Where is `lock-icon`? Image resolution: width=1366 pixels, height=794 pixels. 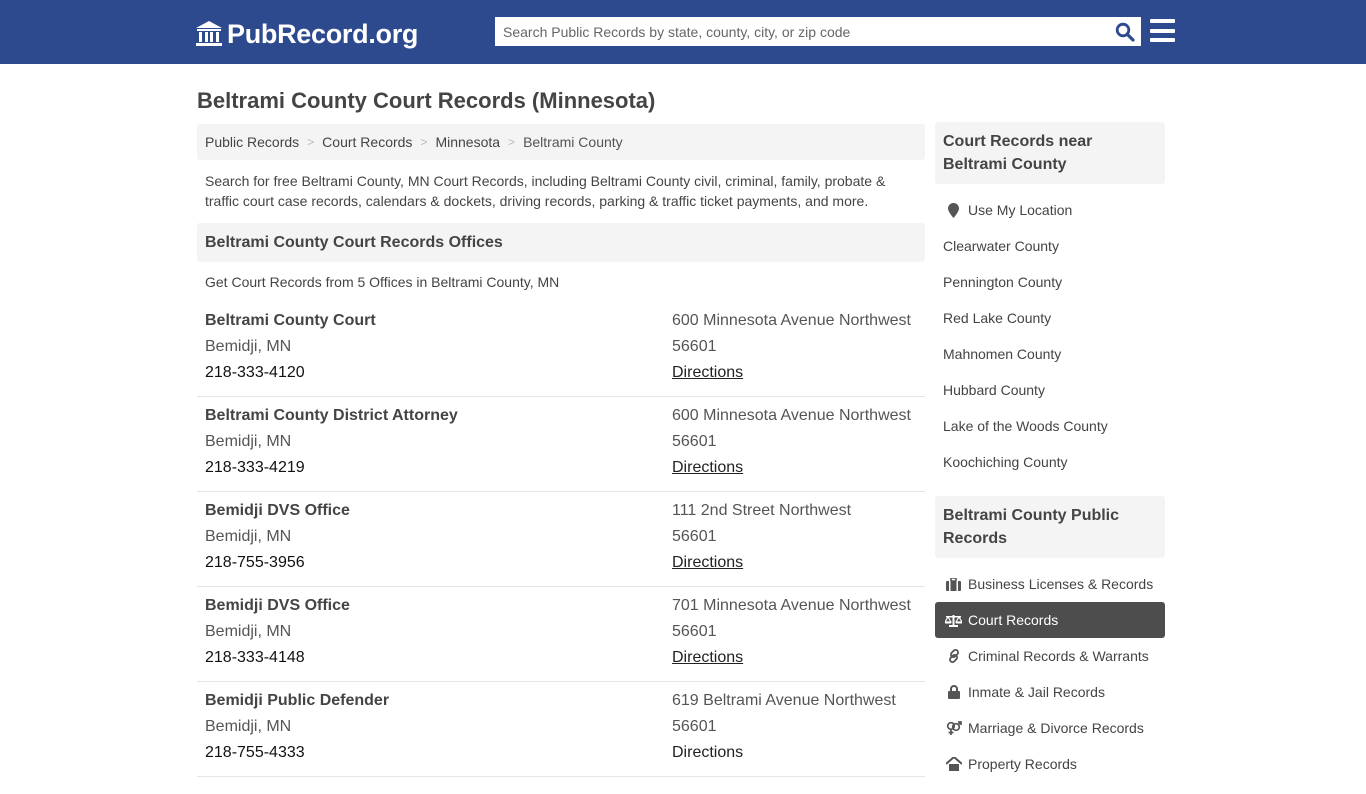 lock-icon is located at coordinates (953, 692).